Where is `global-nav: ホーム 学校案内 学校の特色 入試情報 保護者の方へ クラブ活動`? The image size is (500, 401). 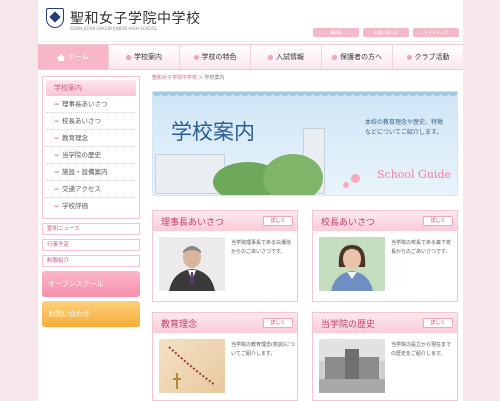
global-nav: ホーム 学校案内 学校の特色 入試情報 保護者の方へ クラブ活動 is located at coordinates (250, 57).